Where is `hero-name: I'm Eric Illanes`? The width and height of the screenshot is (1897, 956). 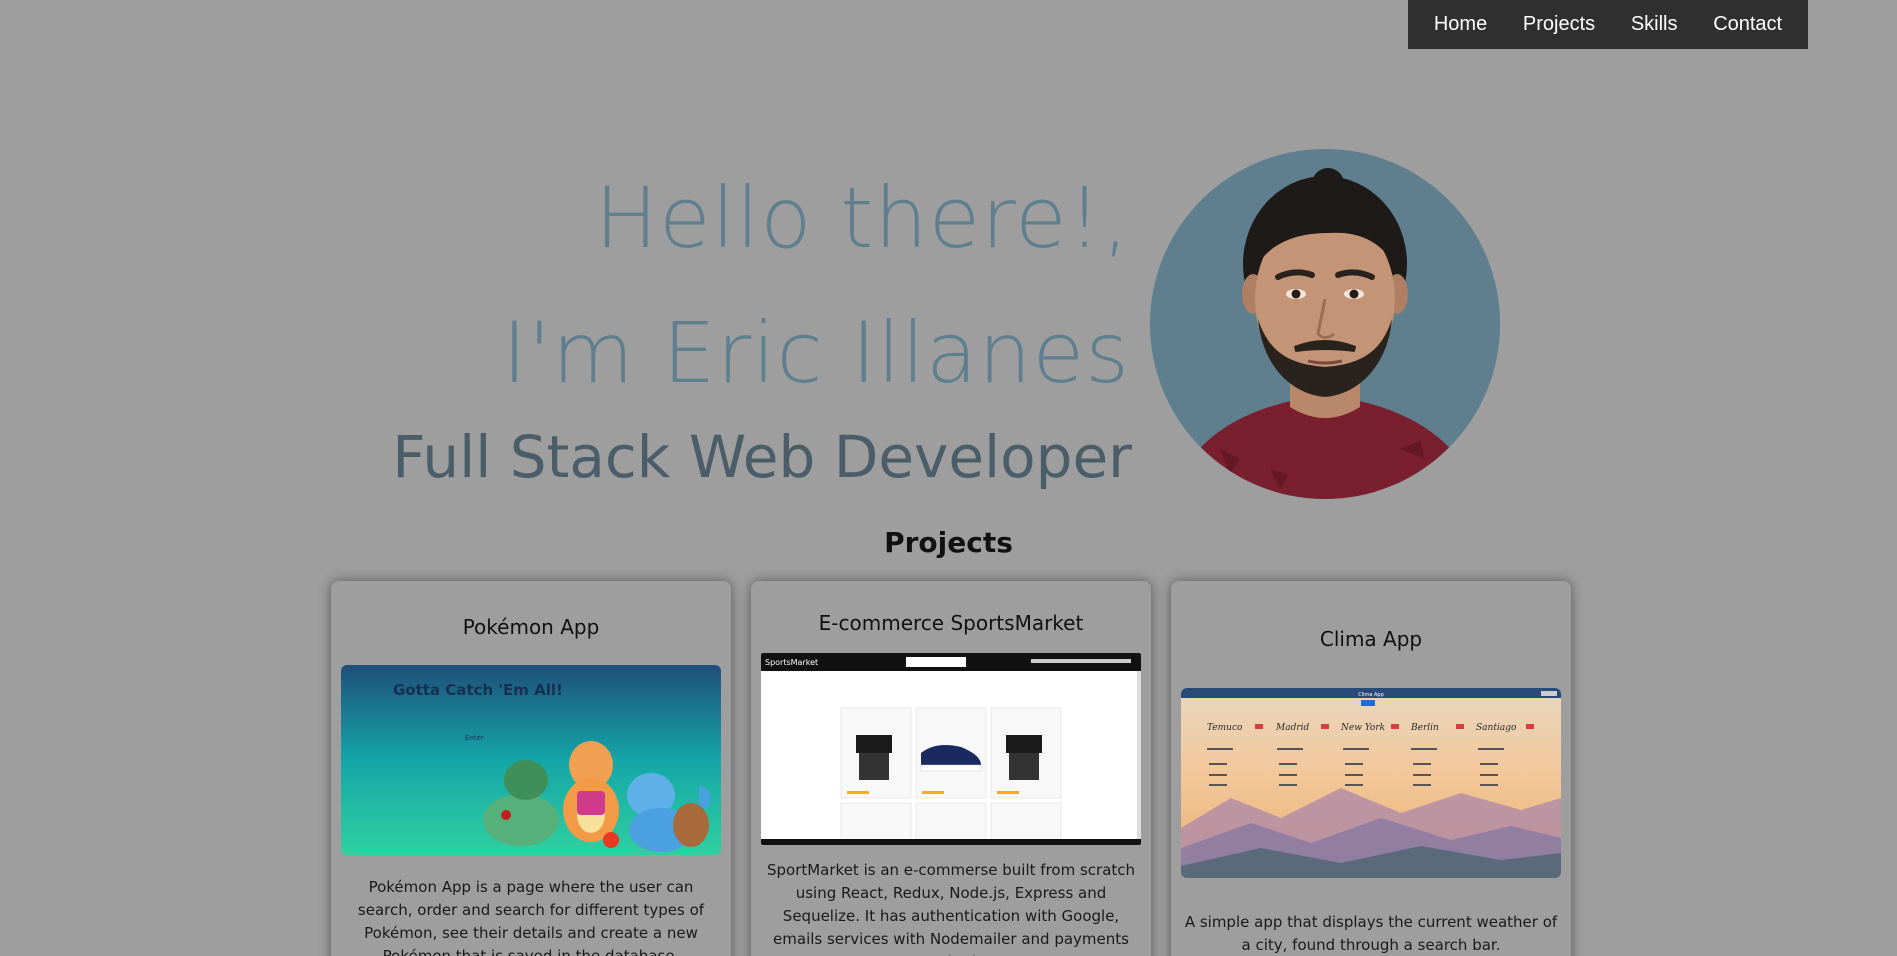
hero-name: I'm Eric Illanes is located at coordinates (816, 353).